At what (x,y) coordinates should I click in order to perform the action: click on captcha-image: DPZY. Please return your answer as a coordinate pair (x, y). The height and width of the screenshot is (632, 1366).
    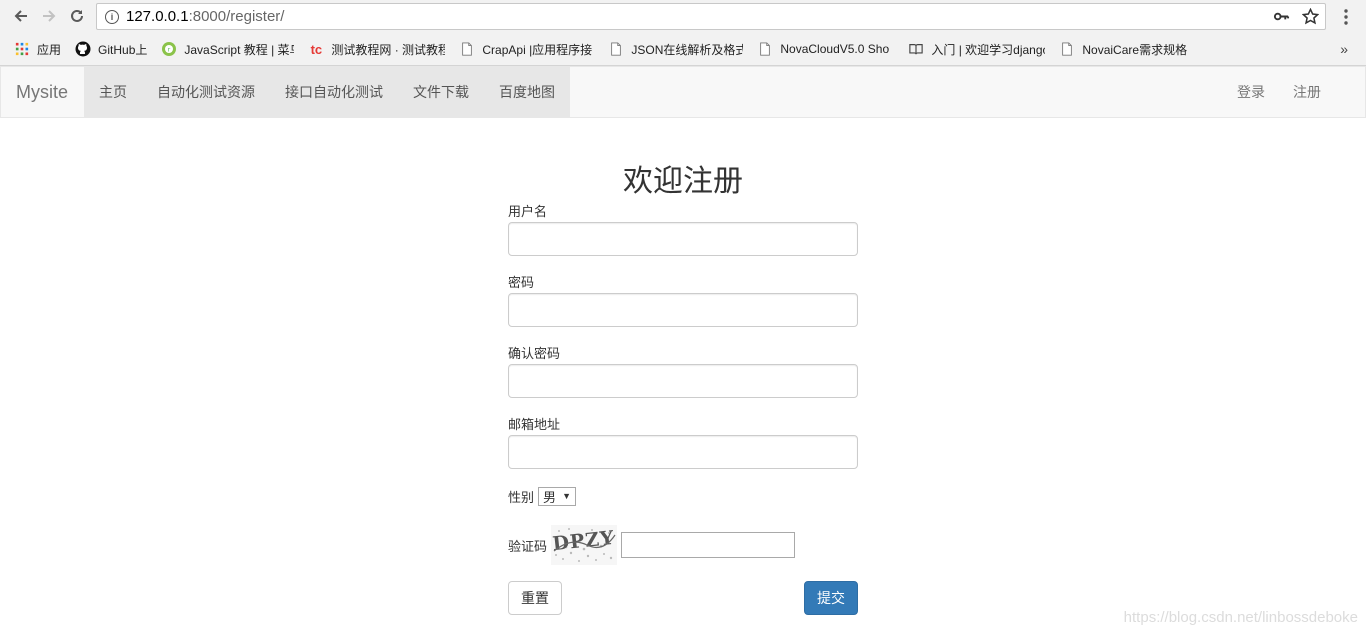
    Looking at the image, I should click on (584, 545).